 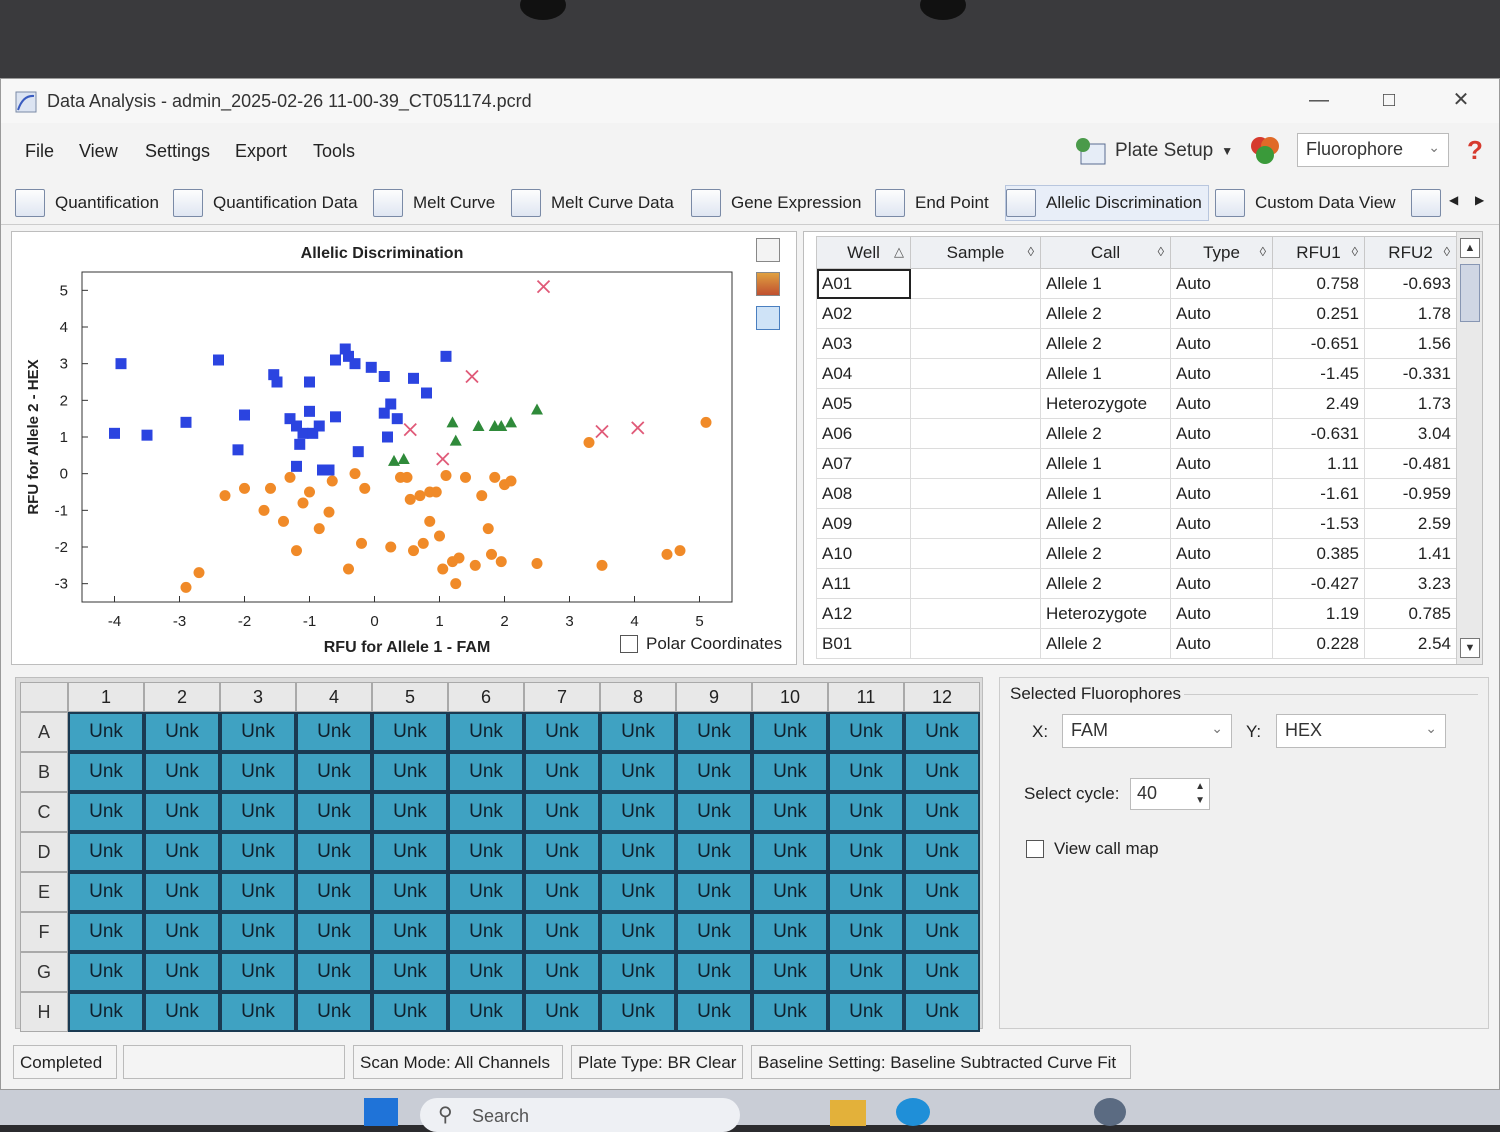 What do you see at coordinates (942, 697) in the screenshot?
I see `plate-column-header: 12` at bounding box center [942, 697].